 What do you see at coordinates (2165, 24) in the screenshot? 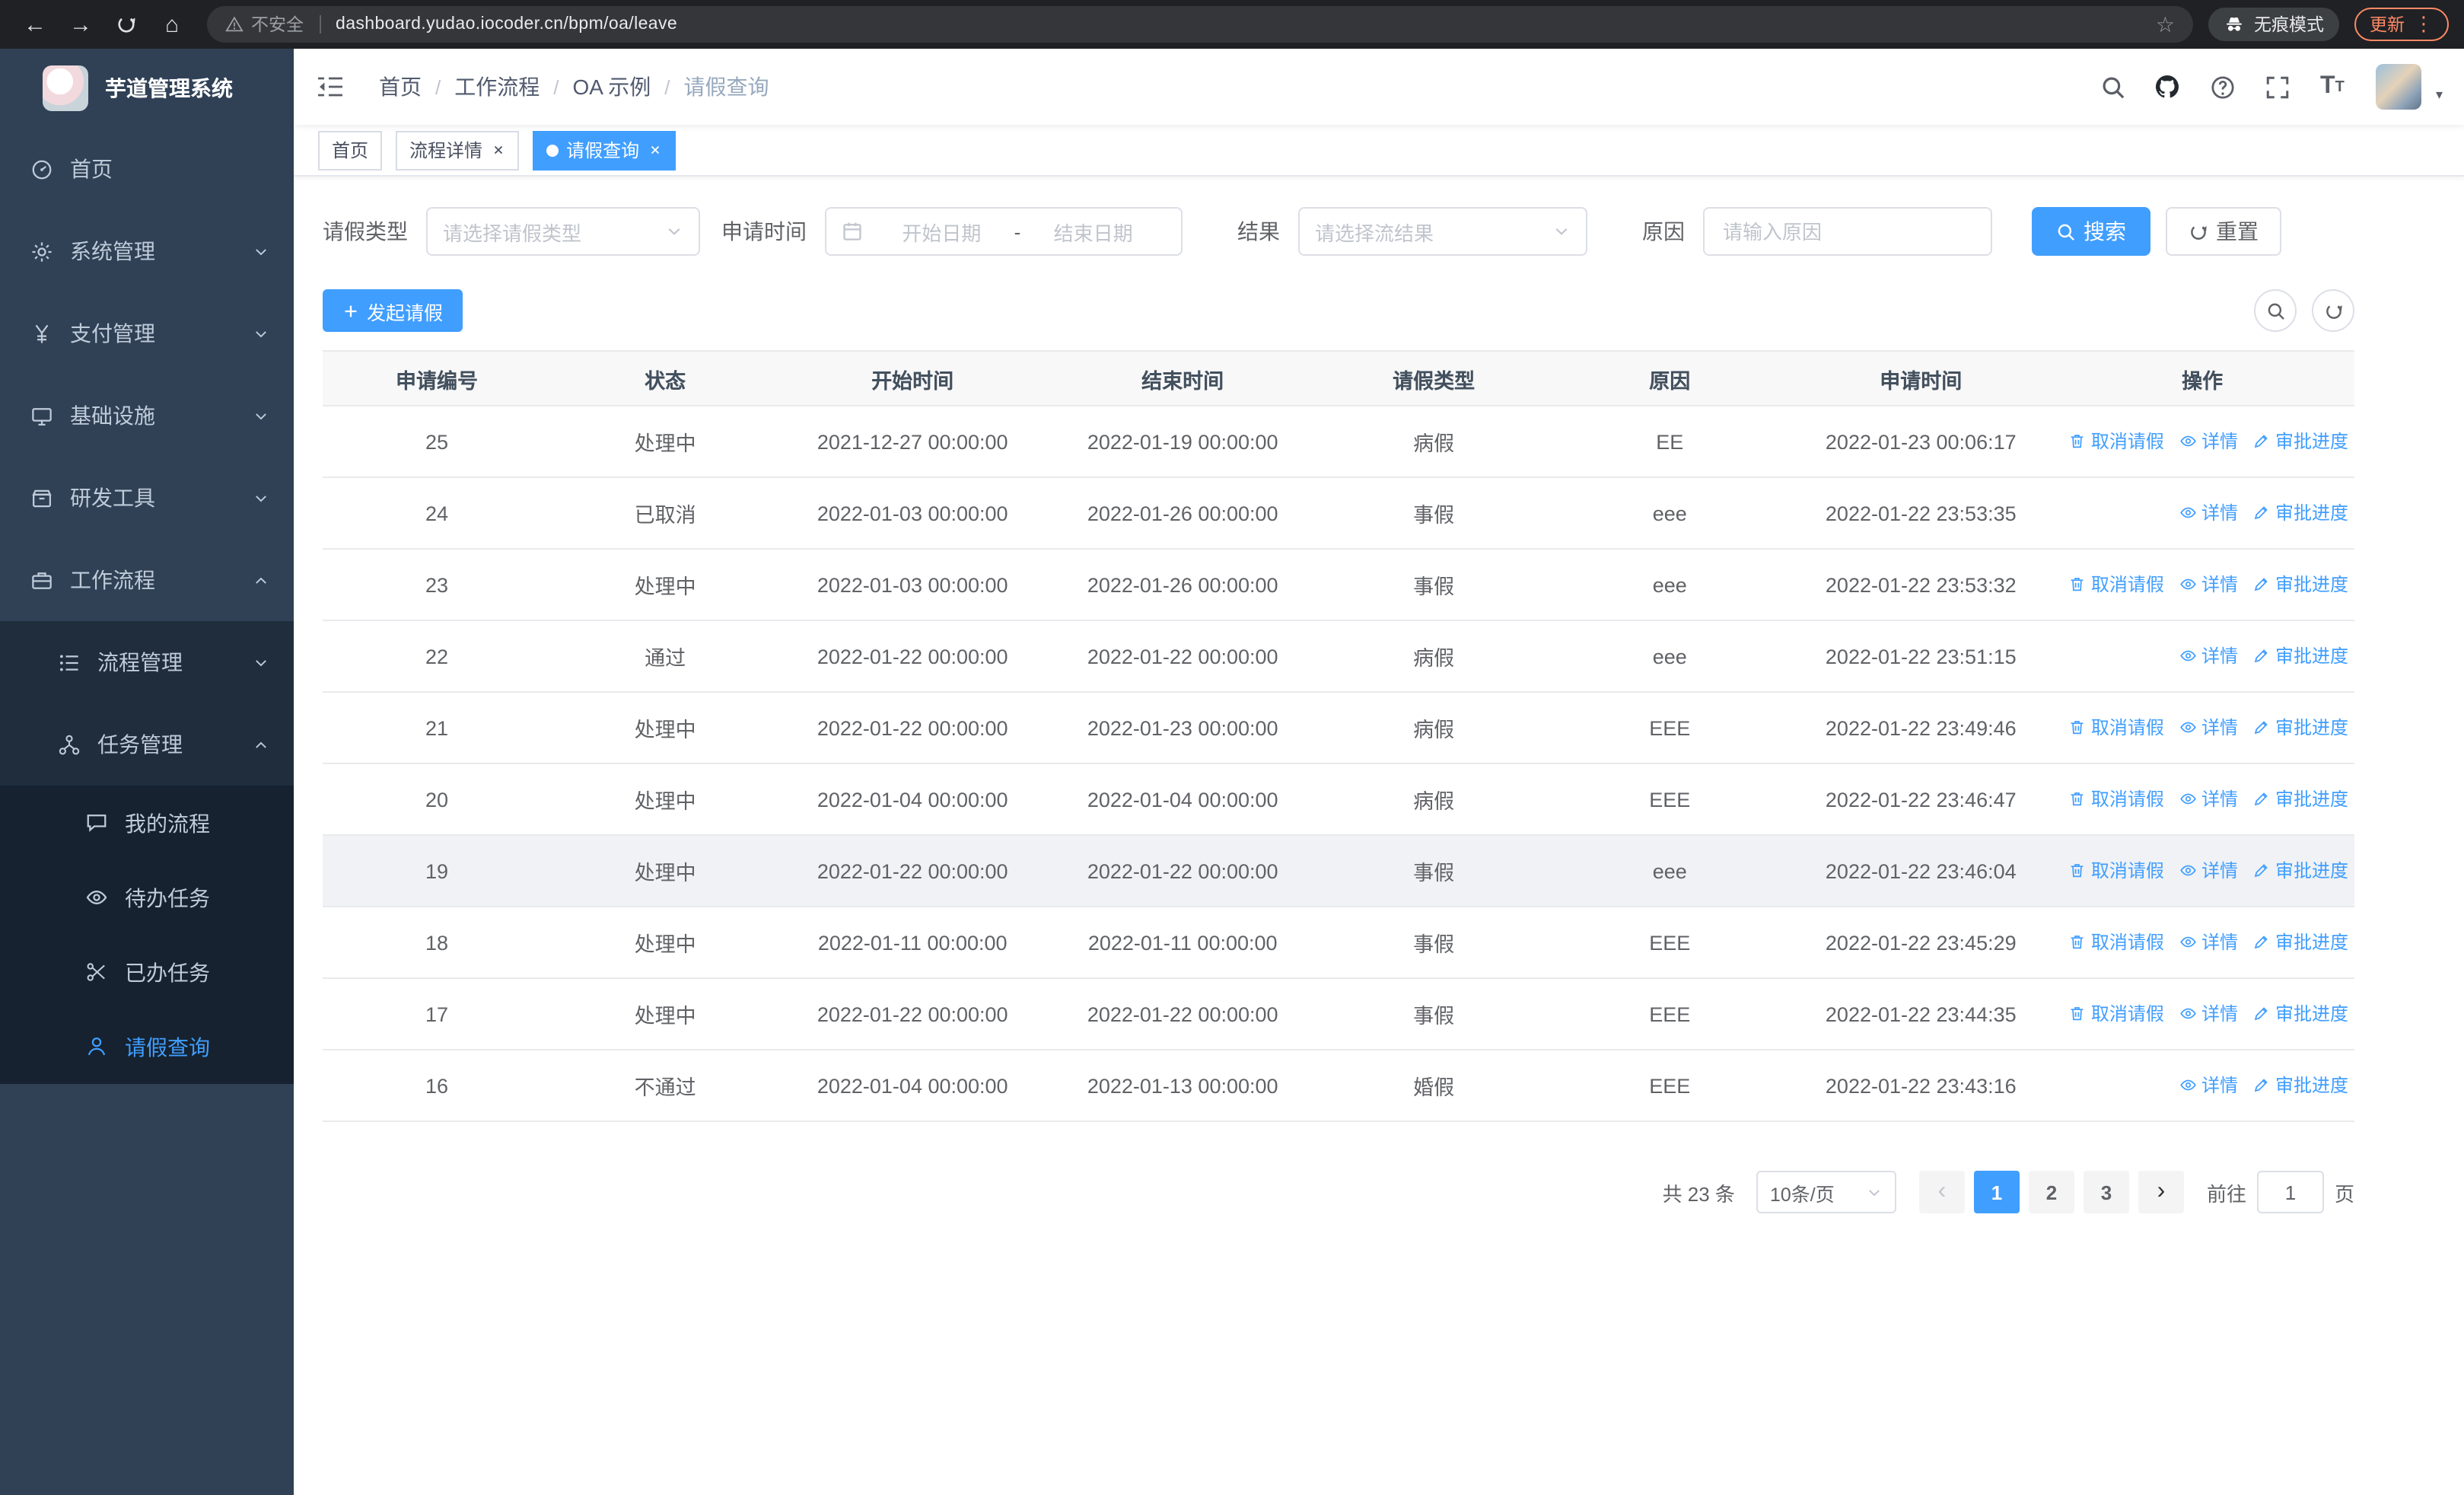
I see `bookmark-star-icon: ☆` at bounding box center [2165, 24].